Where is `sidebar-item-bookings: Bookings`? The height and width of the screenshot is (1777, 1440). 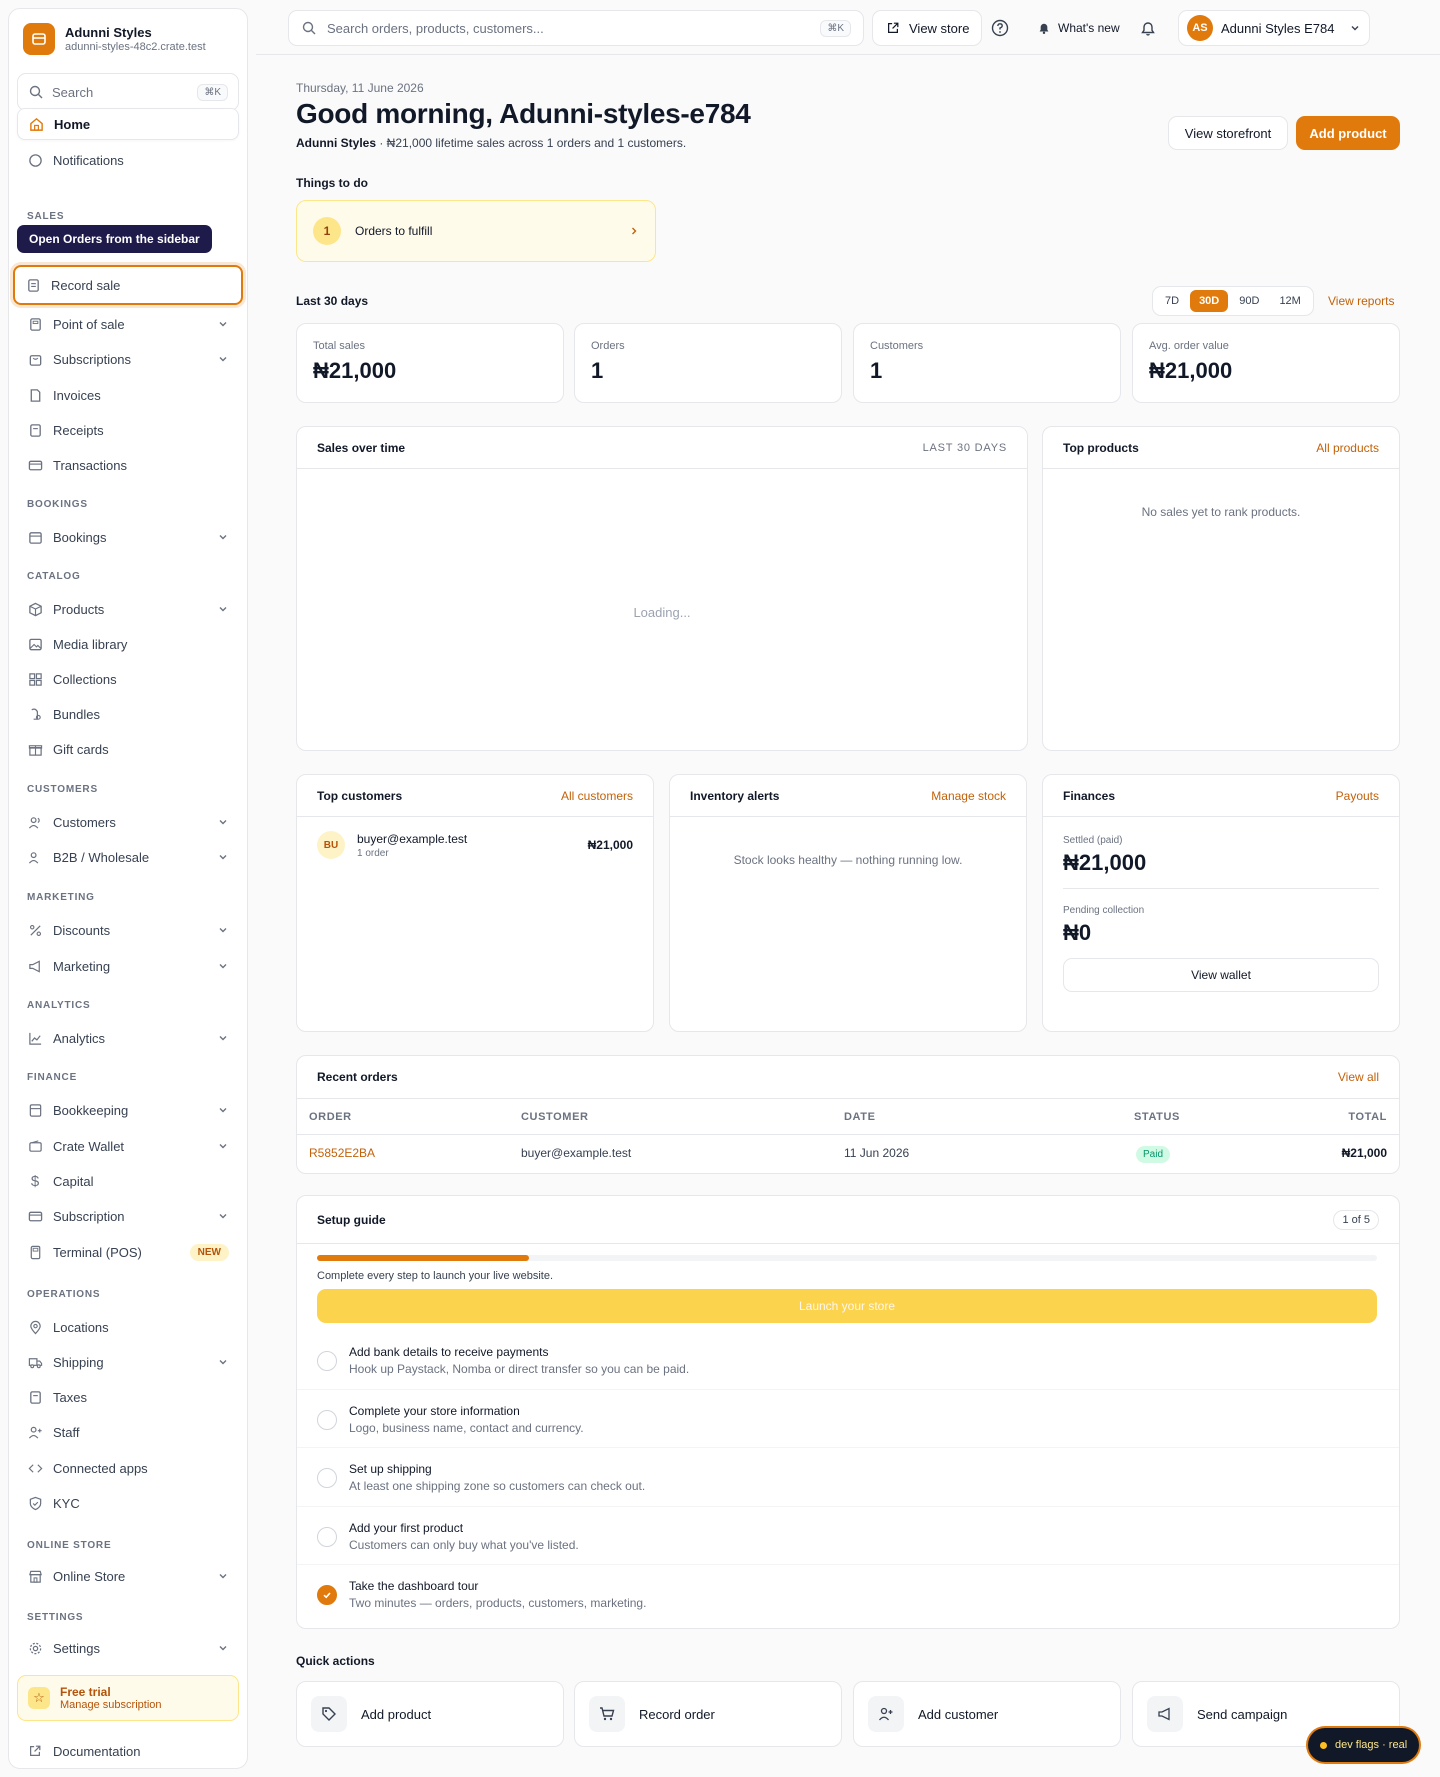 sidebar-item-bookings: Bookings is located at coordinates (128, 537).